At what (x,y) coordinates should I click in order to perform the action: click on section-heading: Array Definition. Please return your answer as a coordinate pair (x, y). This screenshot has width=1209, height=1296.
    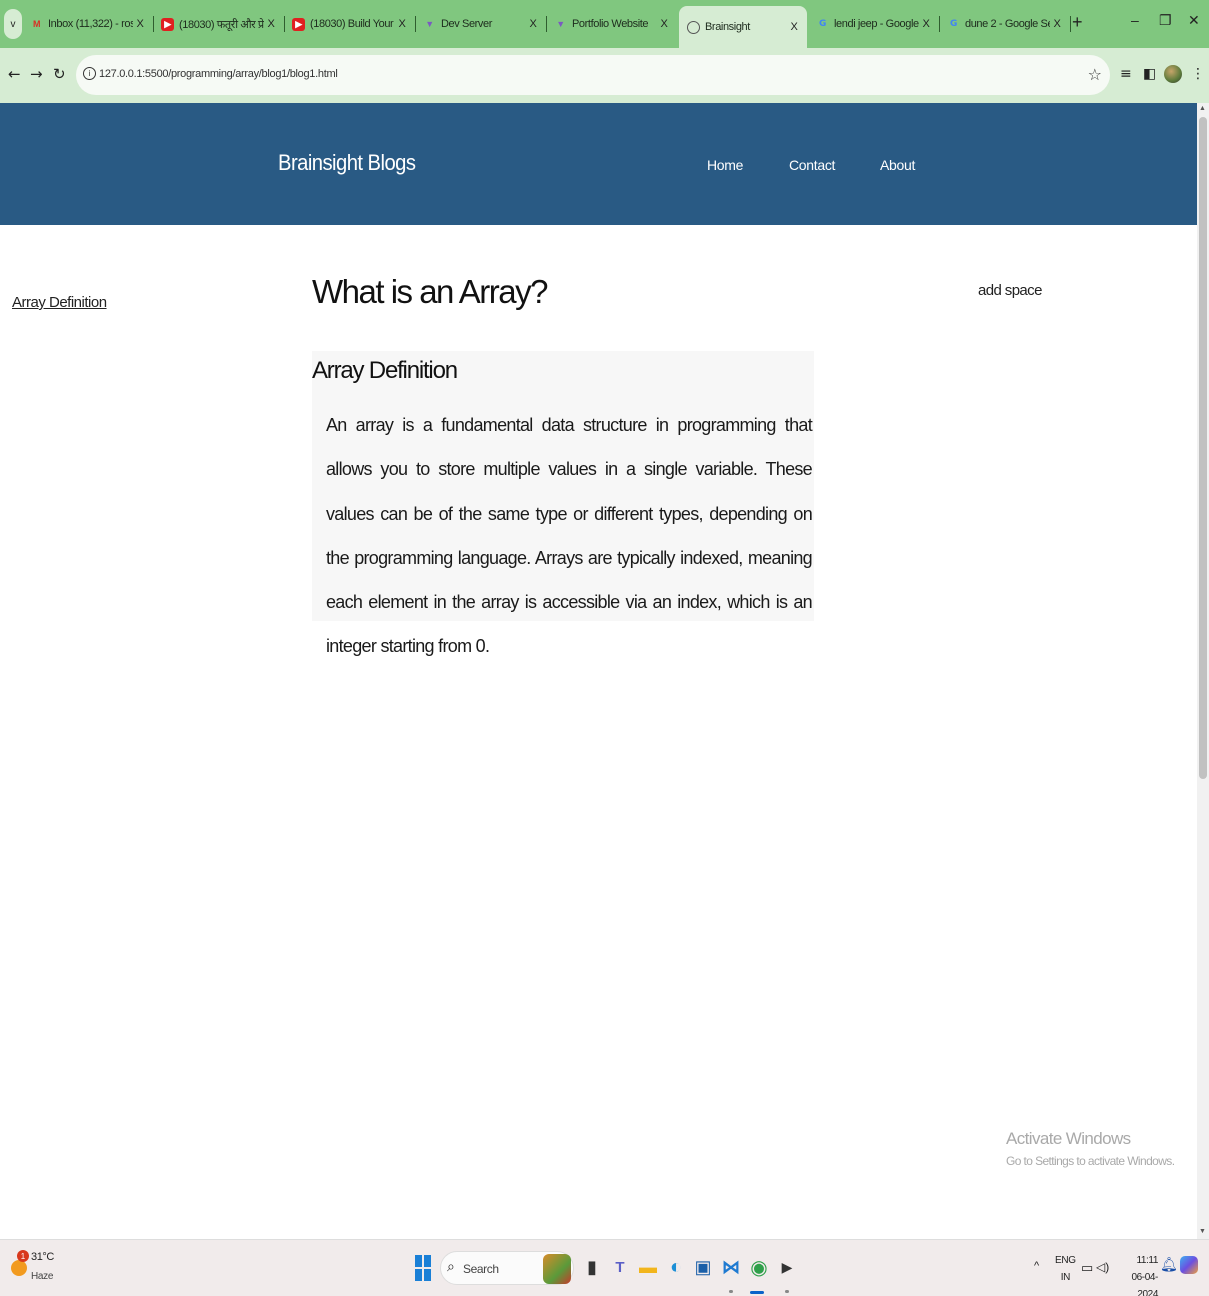
    Looking at the image, I should click on (385, 370).